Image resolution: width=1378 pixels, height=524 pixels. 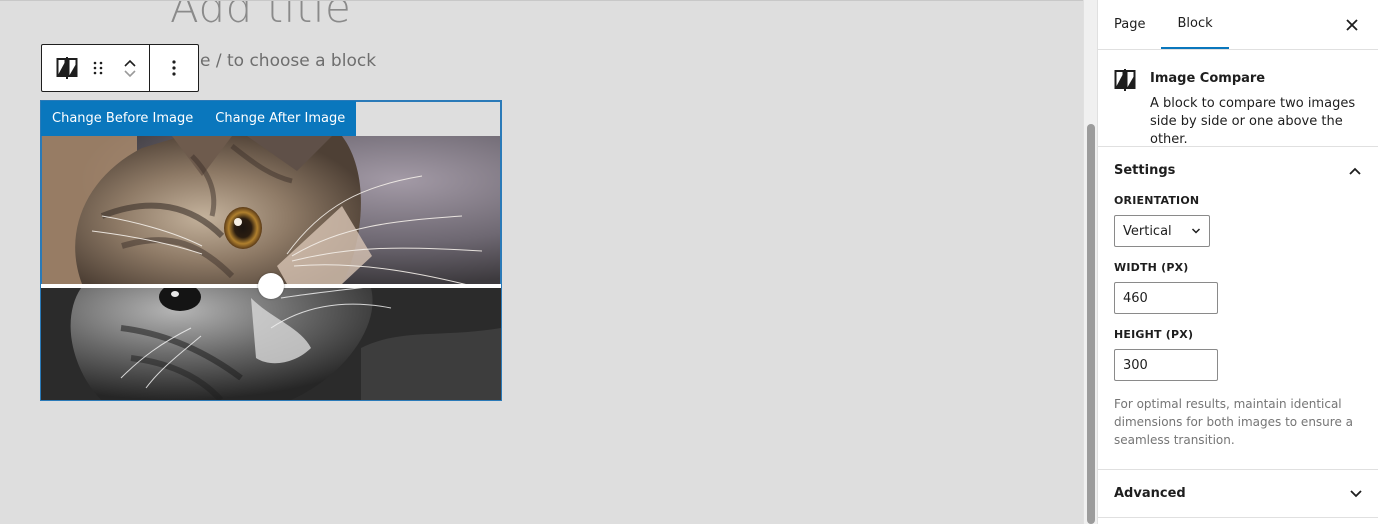 I want to click on advanced-panel-toggle: Advanced, so click(x=1238, y=493).